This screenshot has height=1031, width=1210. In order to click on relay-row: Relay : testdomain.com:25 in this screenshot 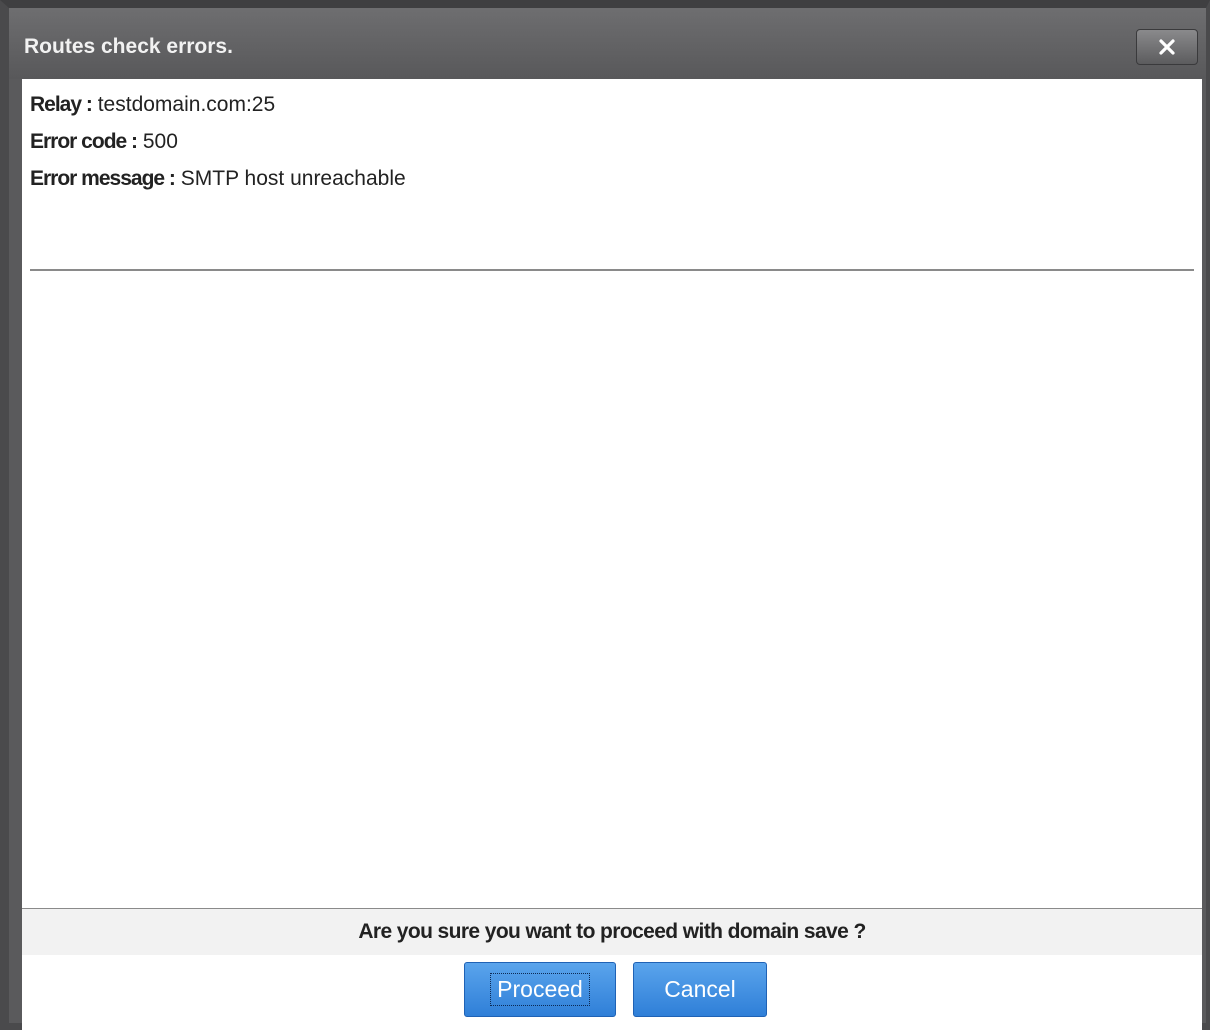, I will do `click(152, 105)`.